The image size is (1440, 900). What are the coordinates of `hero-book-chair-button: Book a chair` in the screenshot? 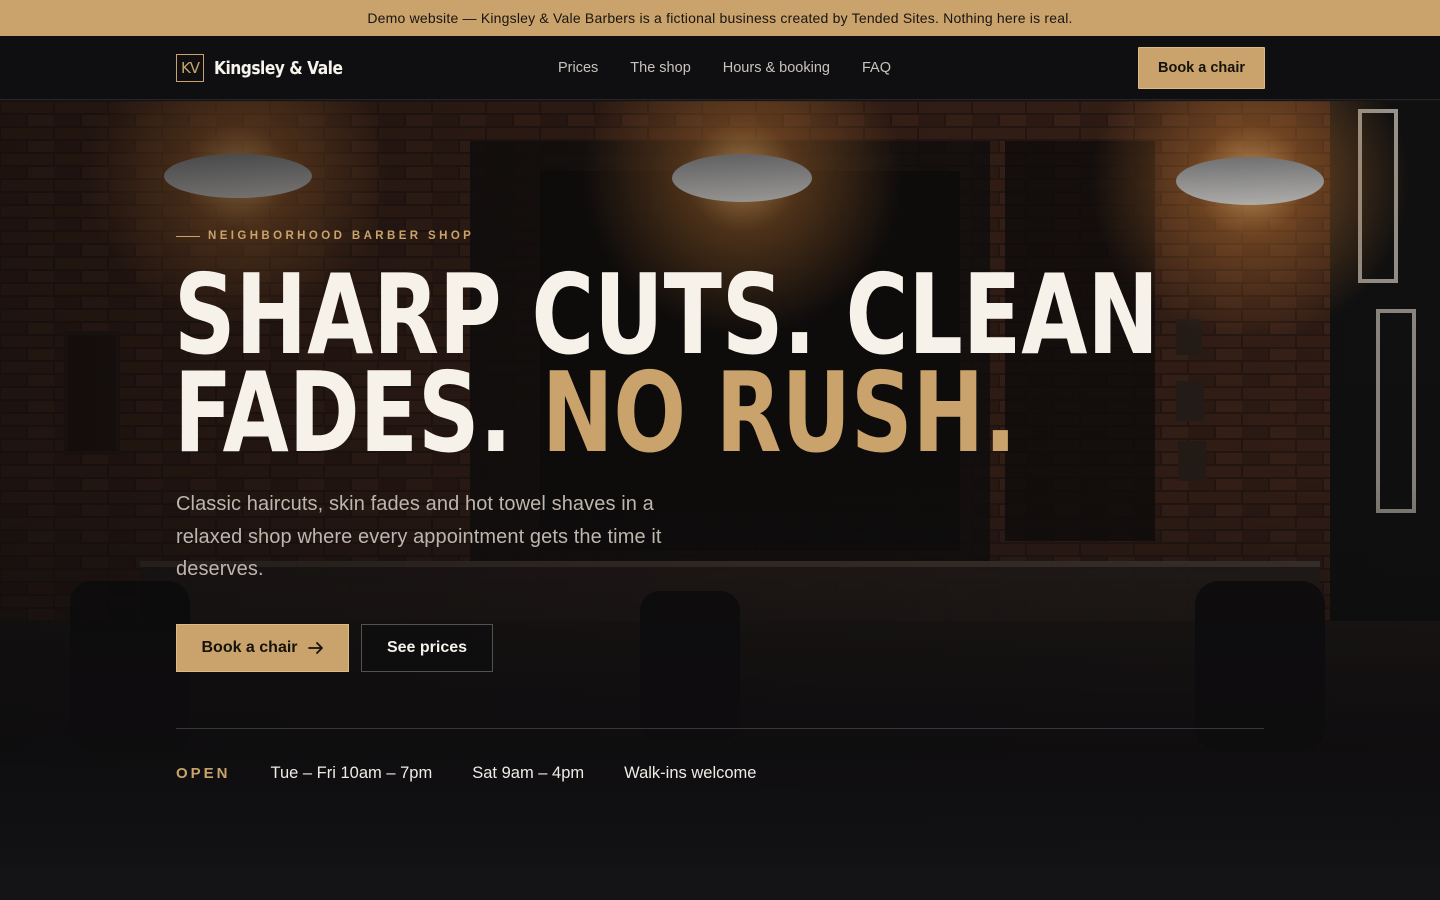 It's located at (262, 648).